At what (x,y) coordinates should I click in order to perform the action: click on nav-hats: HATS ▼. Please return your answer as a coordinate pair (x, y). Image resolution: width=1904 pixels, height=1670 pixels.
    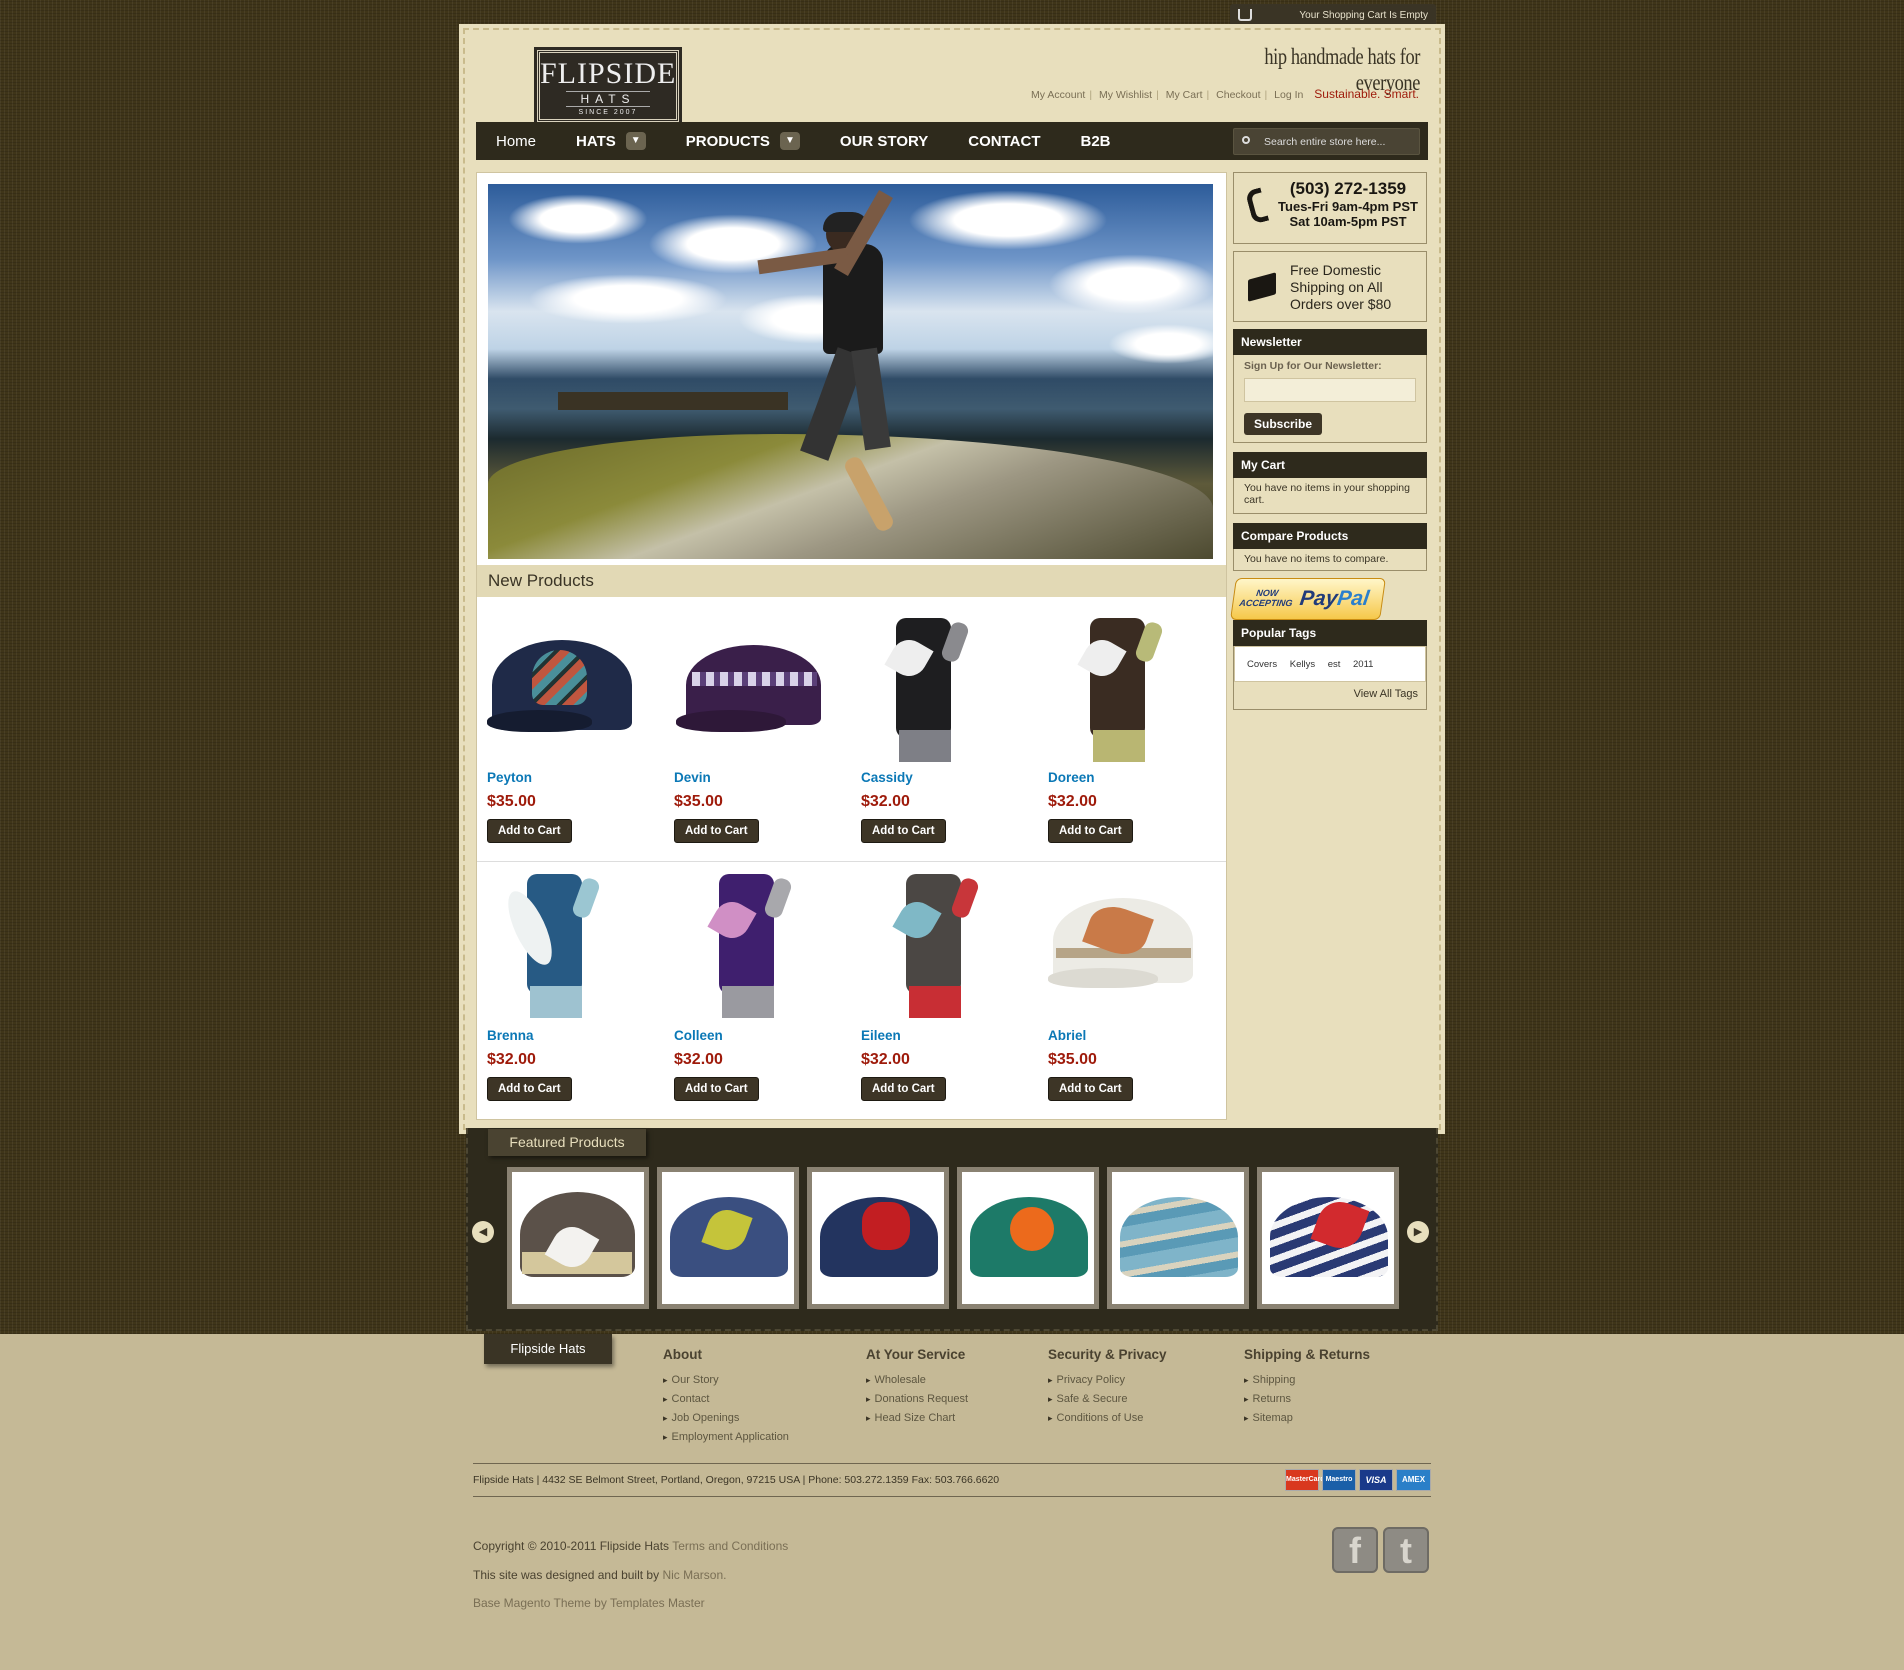
    Looking at the image, I should click on (611, 141).